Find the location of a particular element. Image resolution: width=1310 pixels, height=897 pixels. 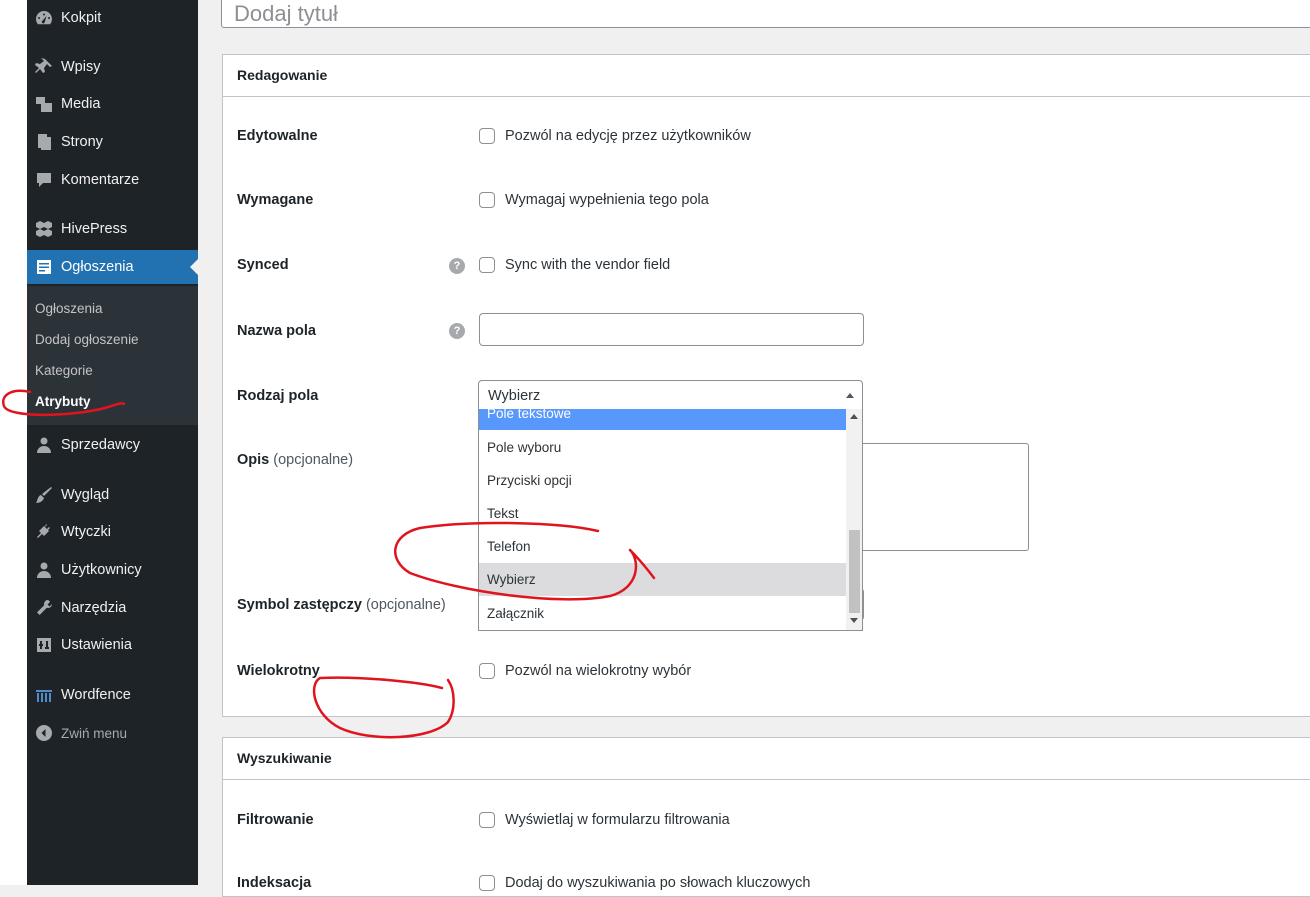

synced-option: Sync with the vendor field is located at coordinates (574, 265).